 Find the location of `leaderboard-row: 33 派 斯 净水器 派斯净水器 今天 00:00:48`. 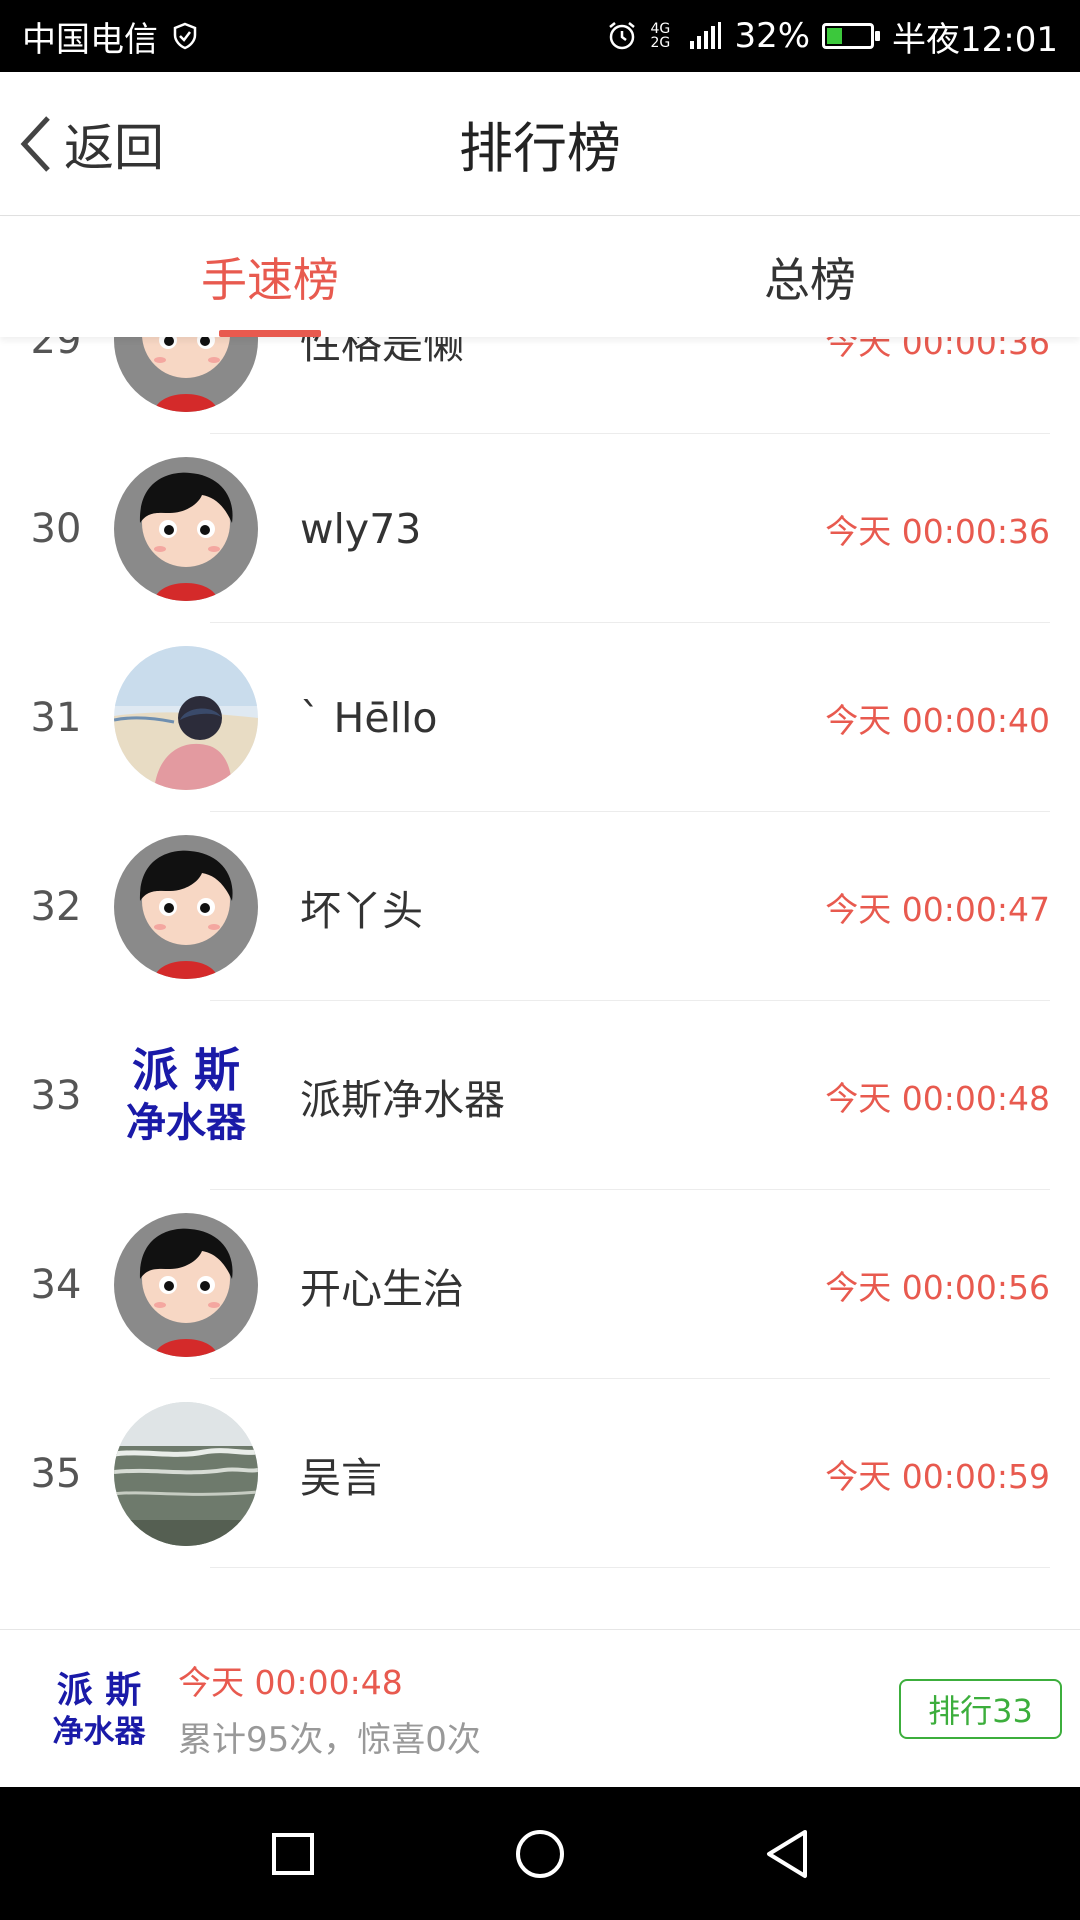

leaderboard-row: 33 派 斯 净水器 派斯净水器 今天 00:00:48 is located at coordinates (540, 1095).